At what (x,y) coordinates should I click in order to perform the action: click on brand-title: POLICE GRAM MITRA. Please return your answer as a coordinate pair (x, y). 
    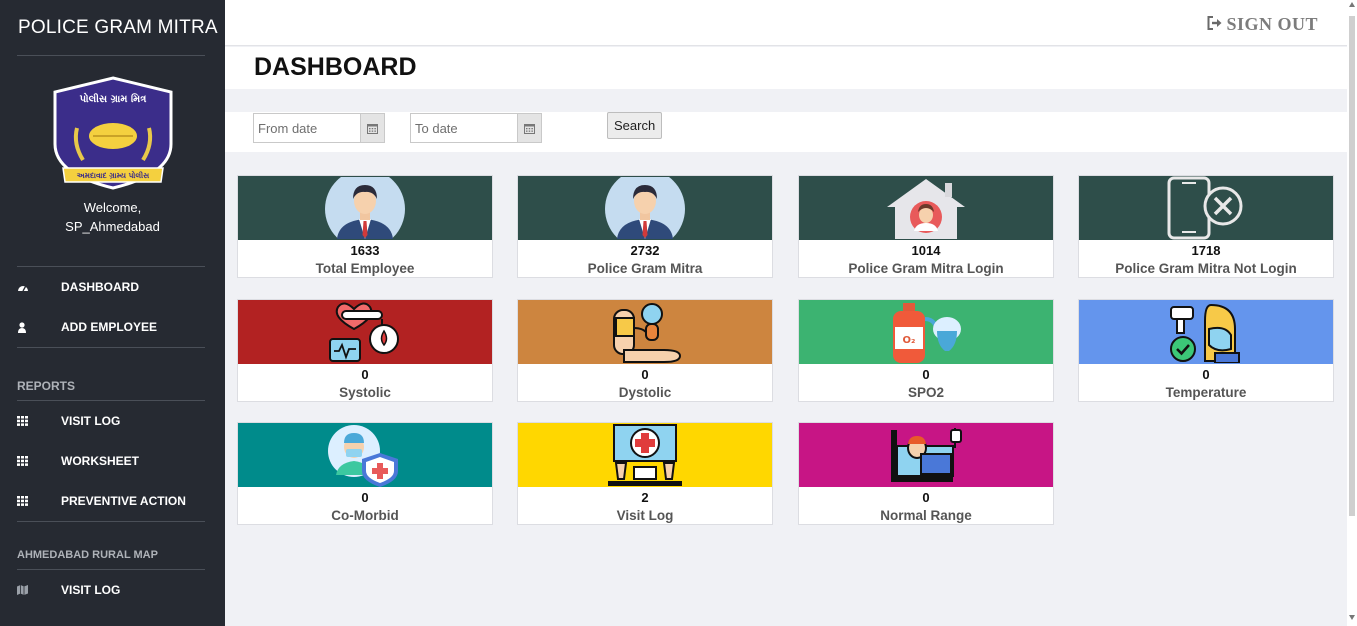
    Looking at the image, I should click on (118, 27).